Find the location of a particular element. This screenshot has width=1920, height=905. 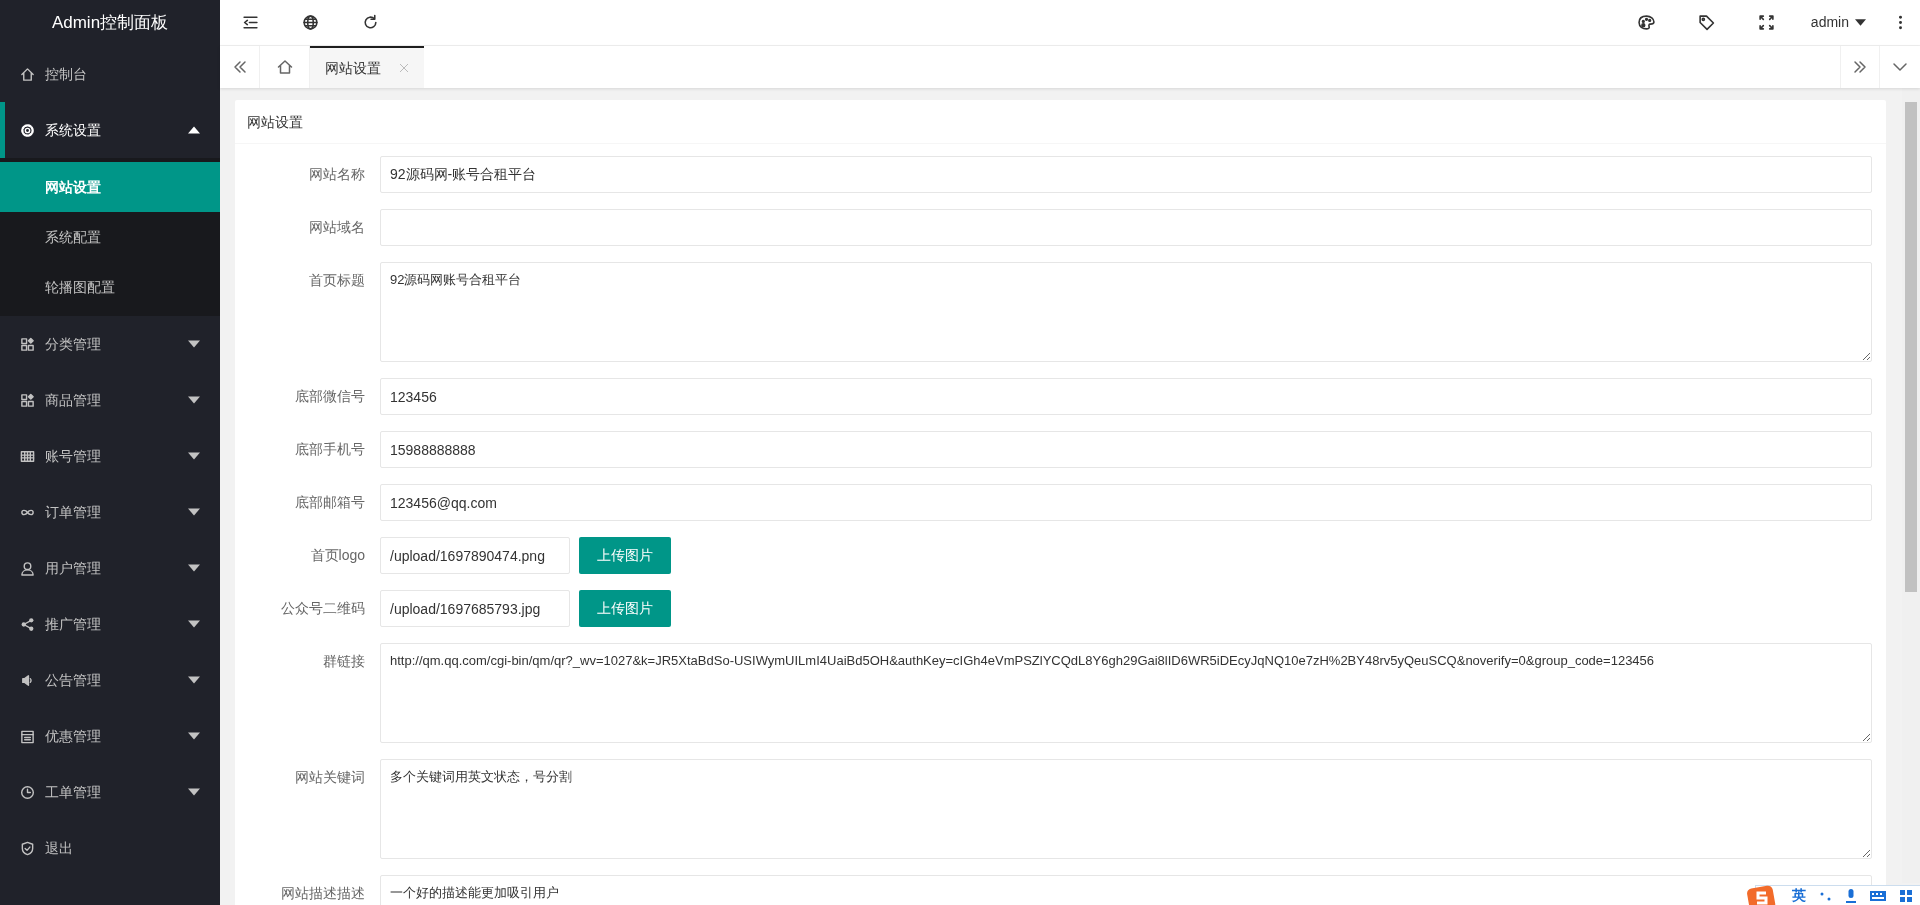

field-label: 网站域名 is located at coordinates (337, 227).